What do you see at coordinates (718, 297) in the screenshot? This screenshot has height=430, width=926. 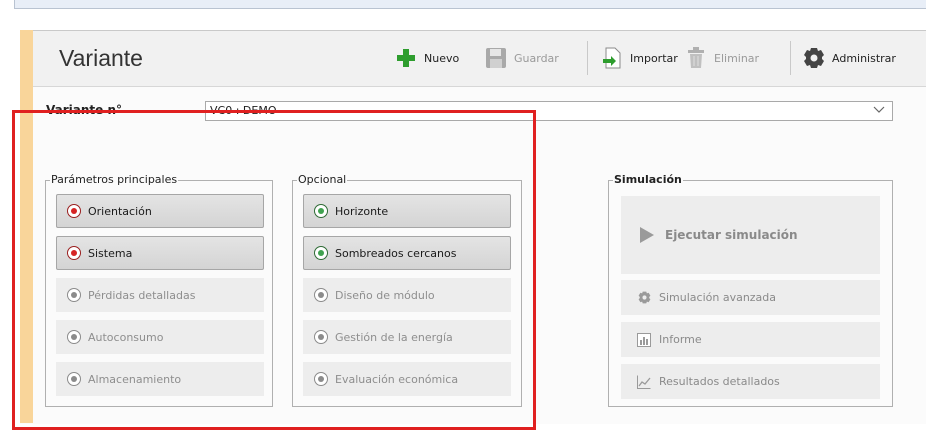 I see `simulacion-avanzada-label: Simulación avanzada` at bounding box center [718, 297].